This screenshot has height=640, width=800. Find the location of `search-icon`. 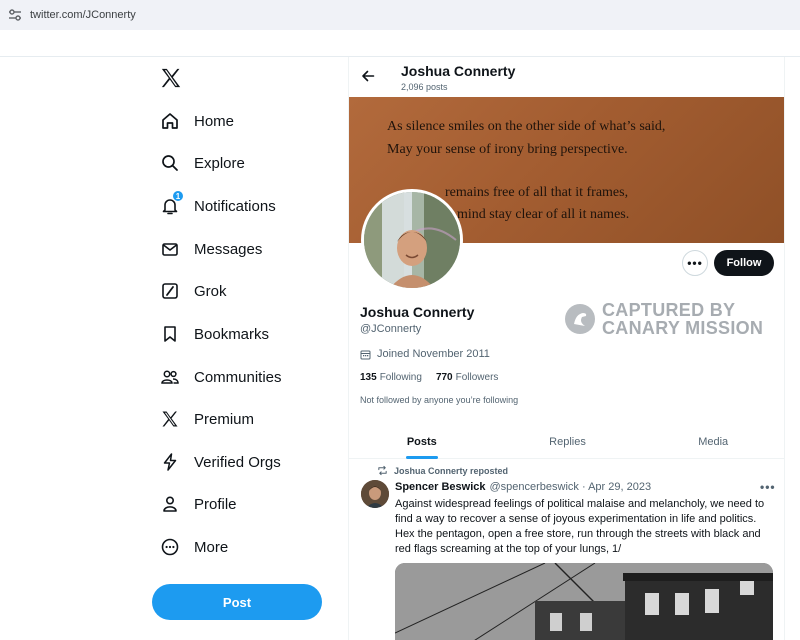

search-icon is located at coordinates (170, 163).